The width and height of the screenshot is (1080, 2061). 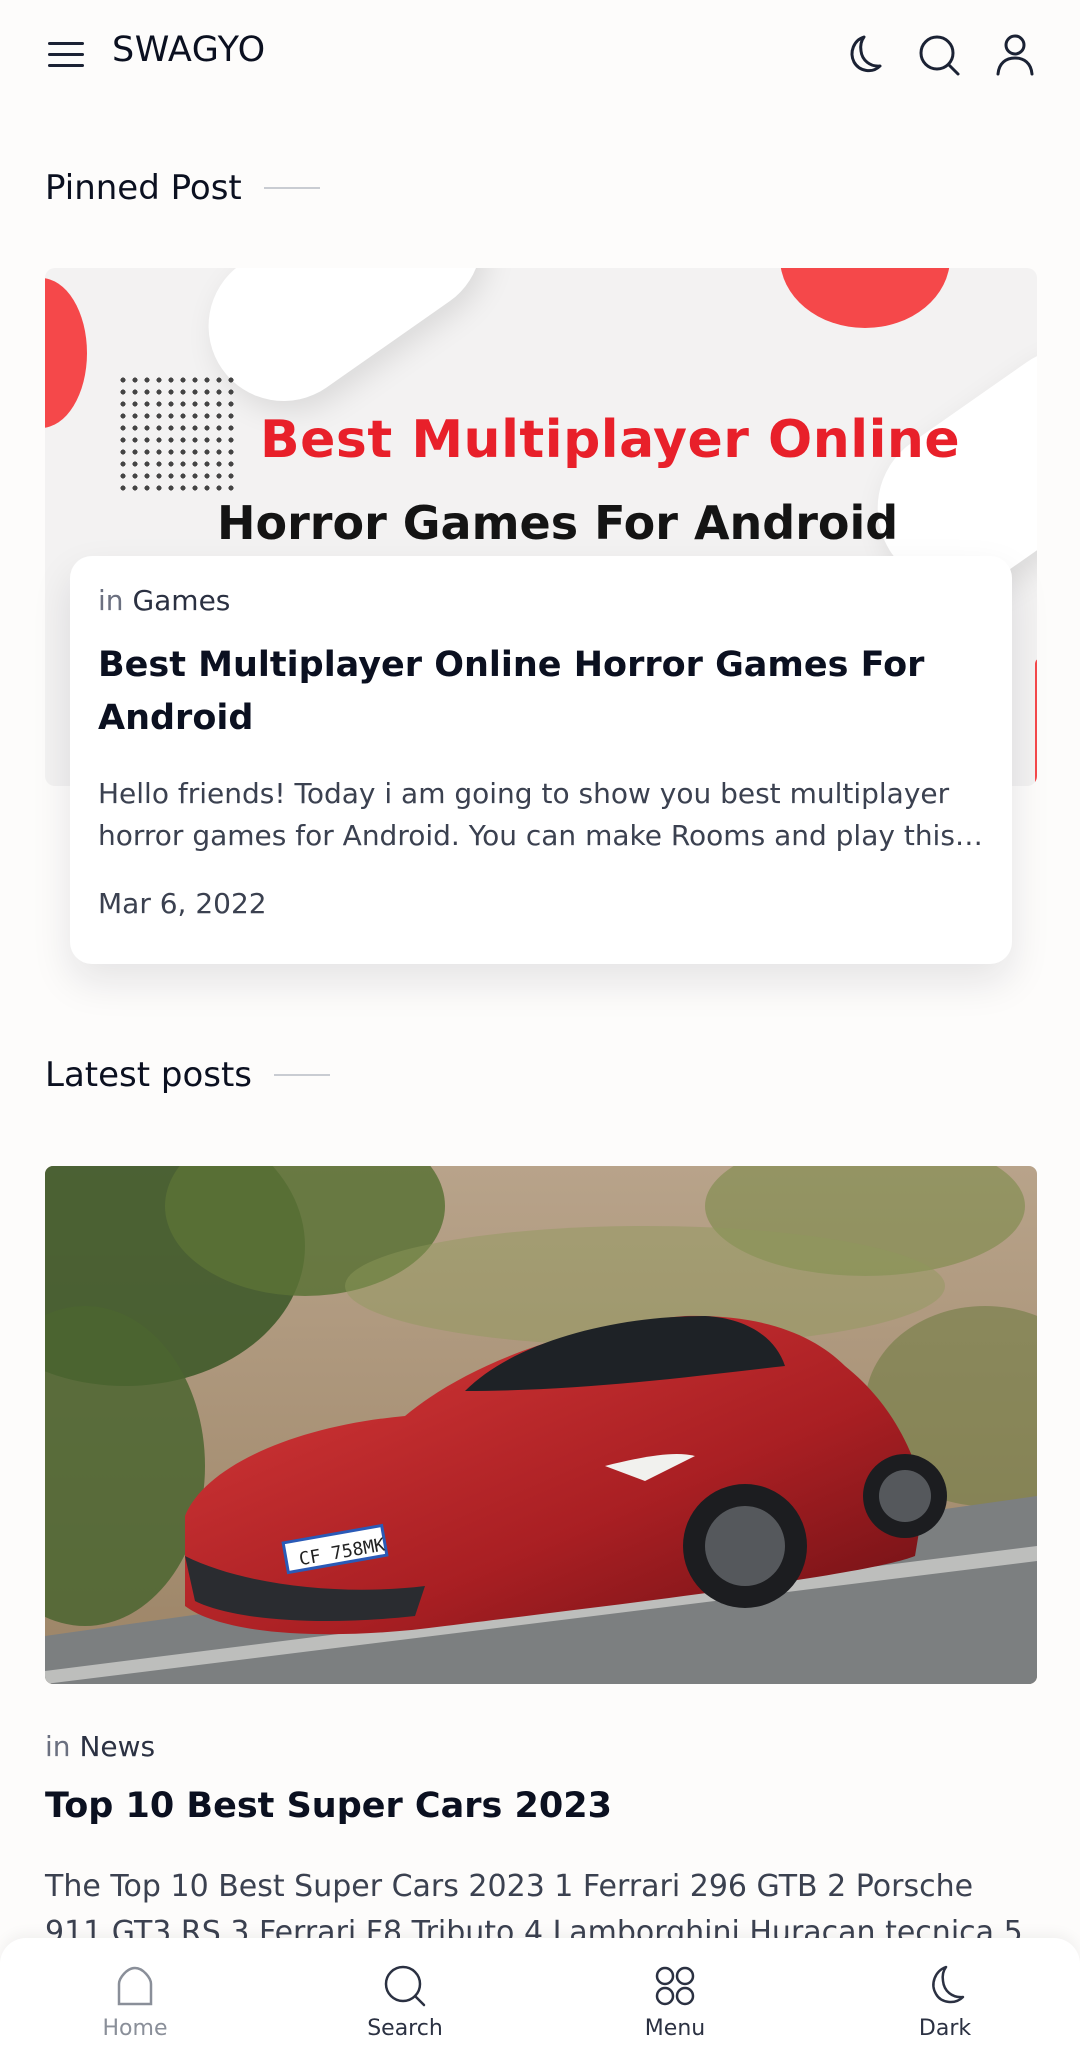 I want to click on banner-subheadline: Horror Games For Android, so click(x=558, y=523).